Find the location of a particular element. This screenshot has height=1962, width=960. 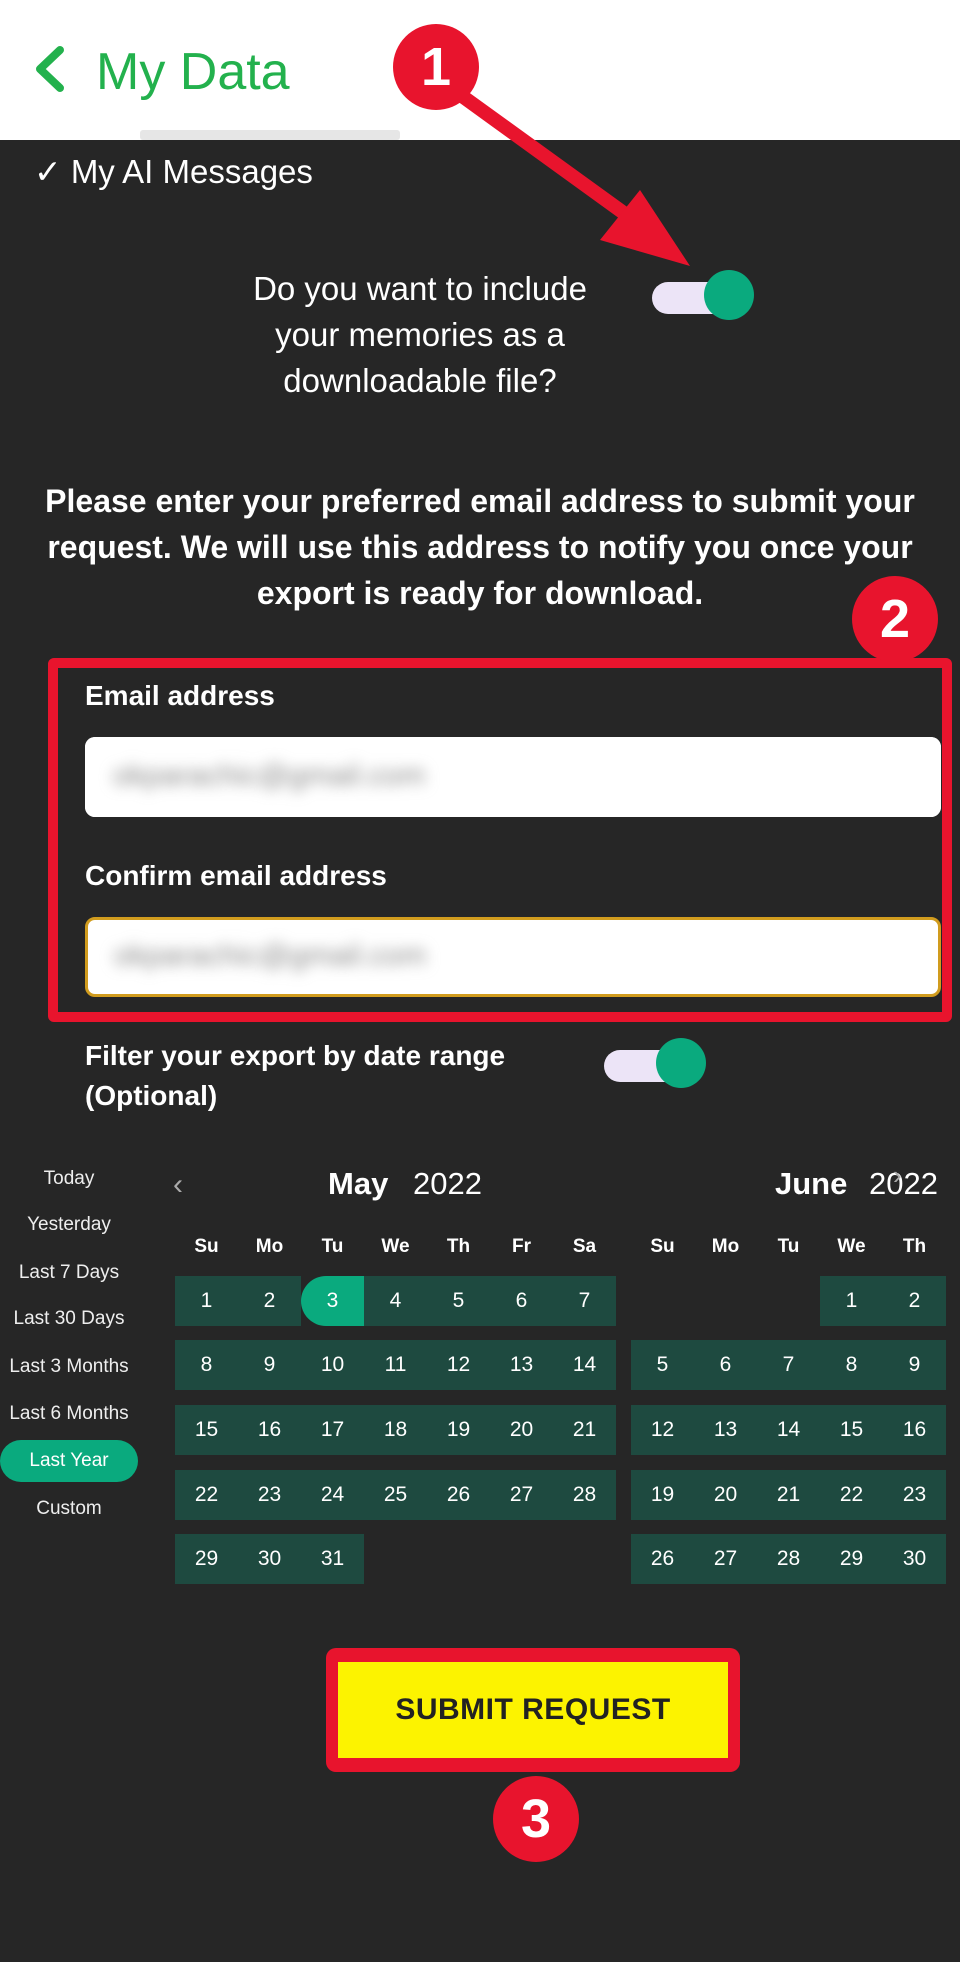

cut-off-text is located at coordinates (270, 137).